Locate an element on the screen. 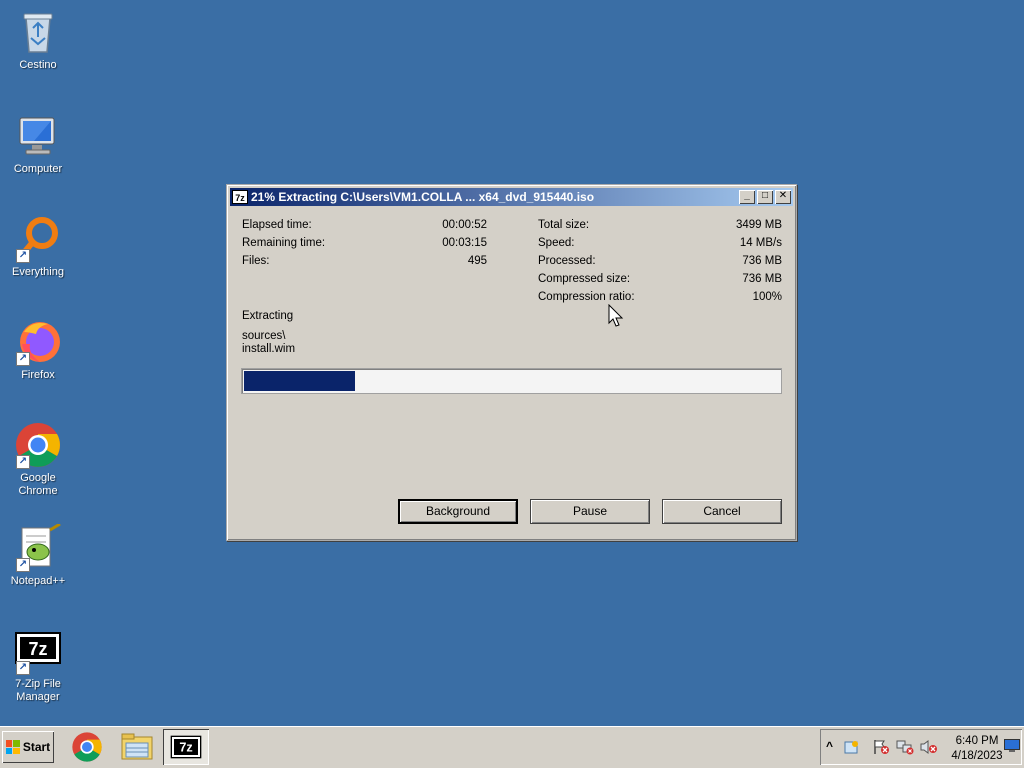 This screenshot has width=1024, height=768. stat-label: Files: is located at coordinates (256, 261).